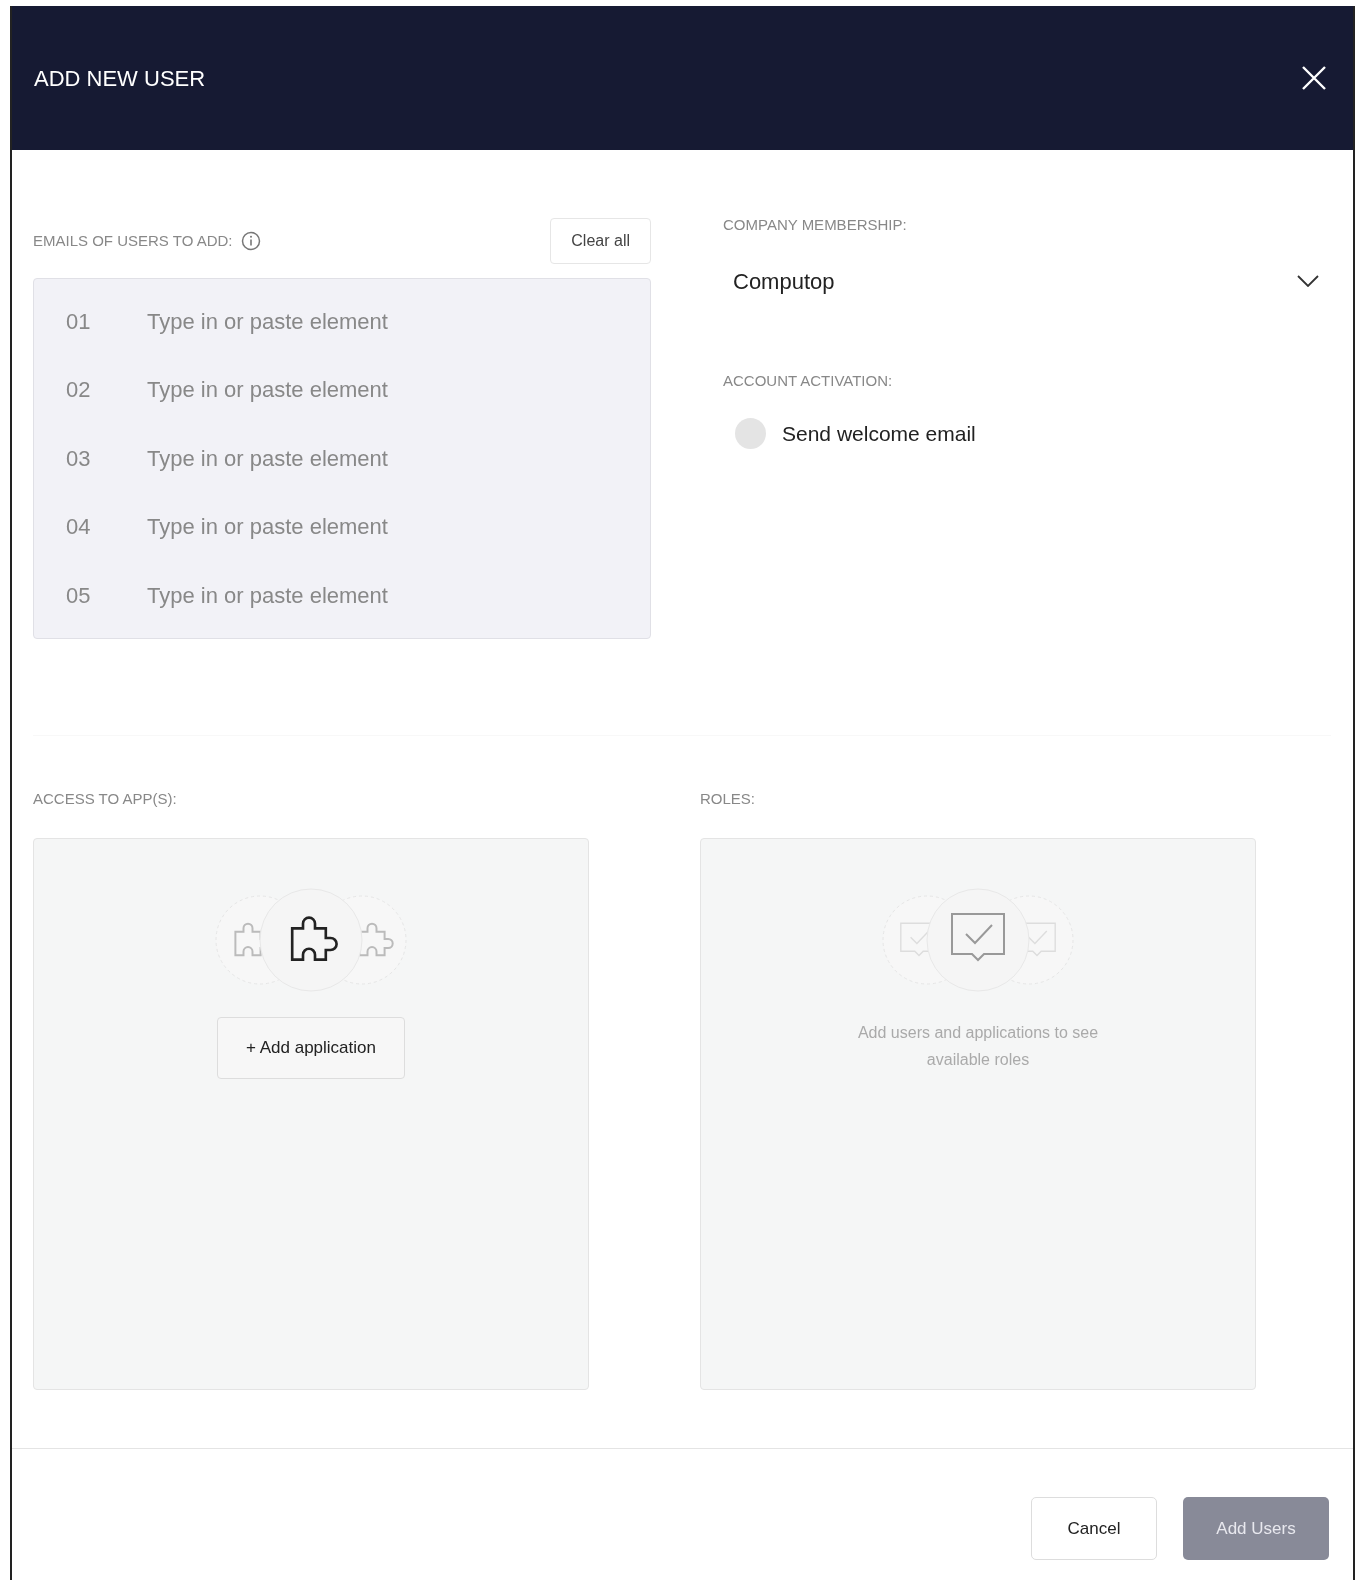 Image resolution: width=1358 pixels, height=1580 pixels. I want to click on welcome-email-checkbox, so click(750, 434).